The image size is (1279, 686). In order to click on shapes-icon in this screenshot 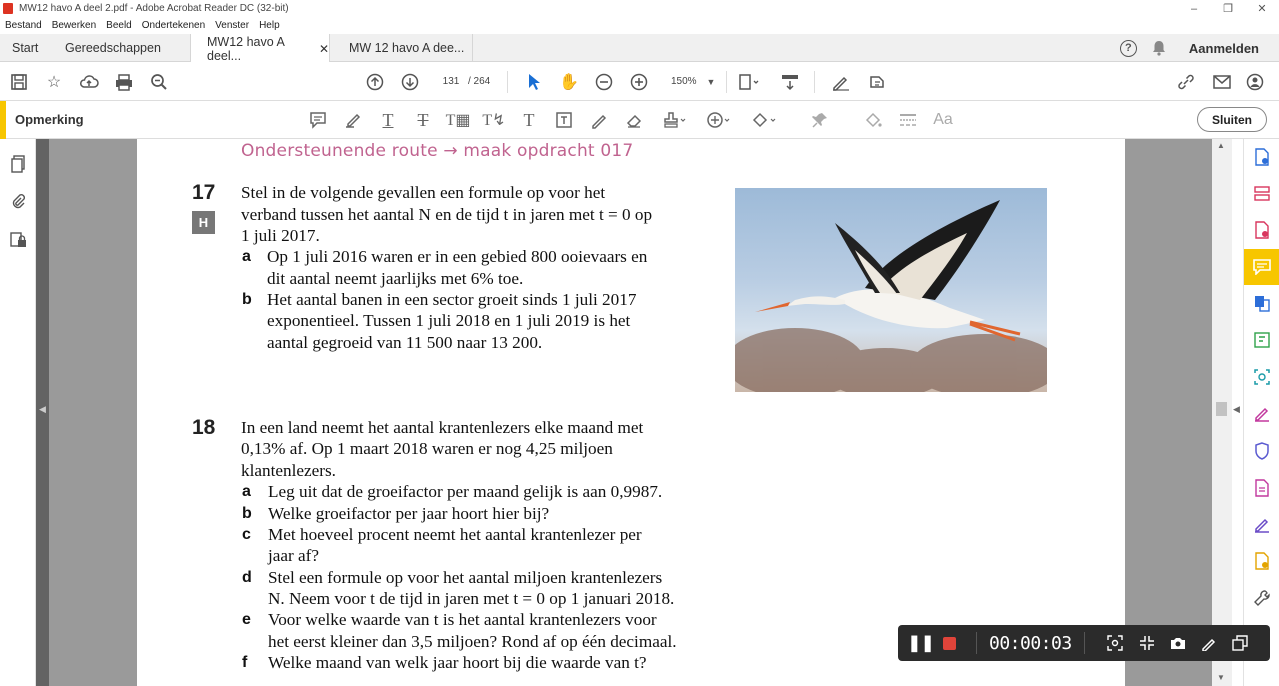, I will do `click(765, 120)`.